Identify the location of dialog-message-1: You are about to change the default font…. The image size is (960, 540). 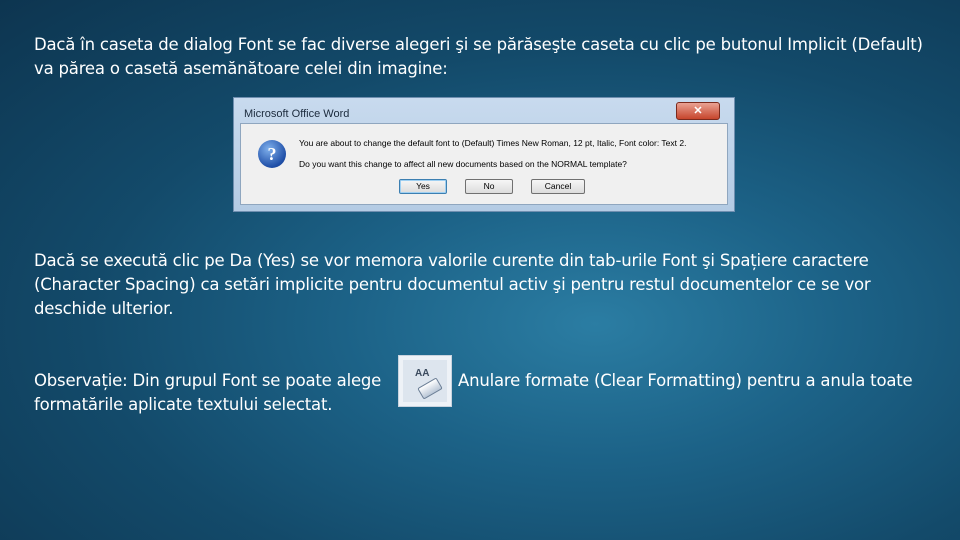
(493, 143).